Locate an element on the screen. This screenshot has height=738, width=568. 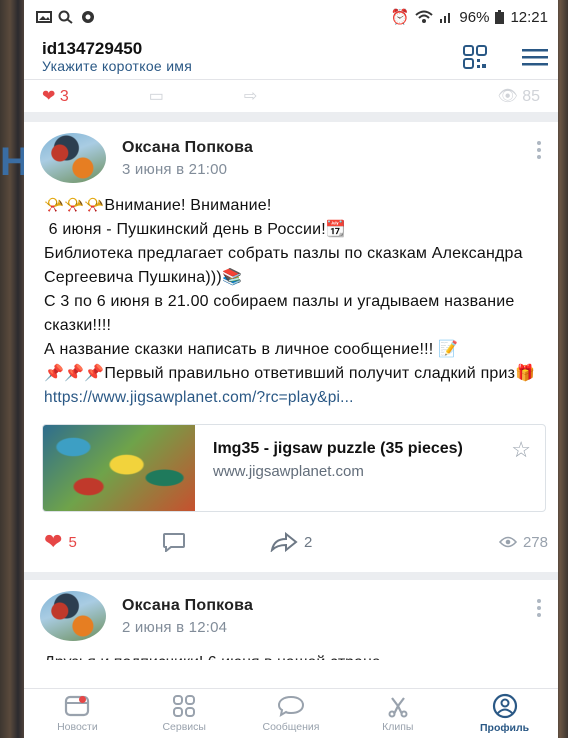
battery-percent: 96% is located at coordinates (474, 17).